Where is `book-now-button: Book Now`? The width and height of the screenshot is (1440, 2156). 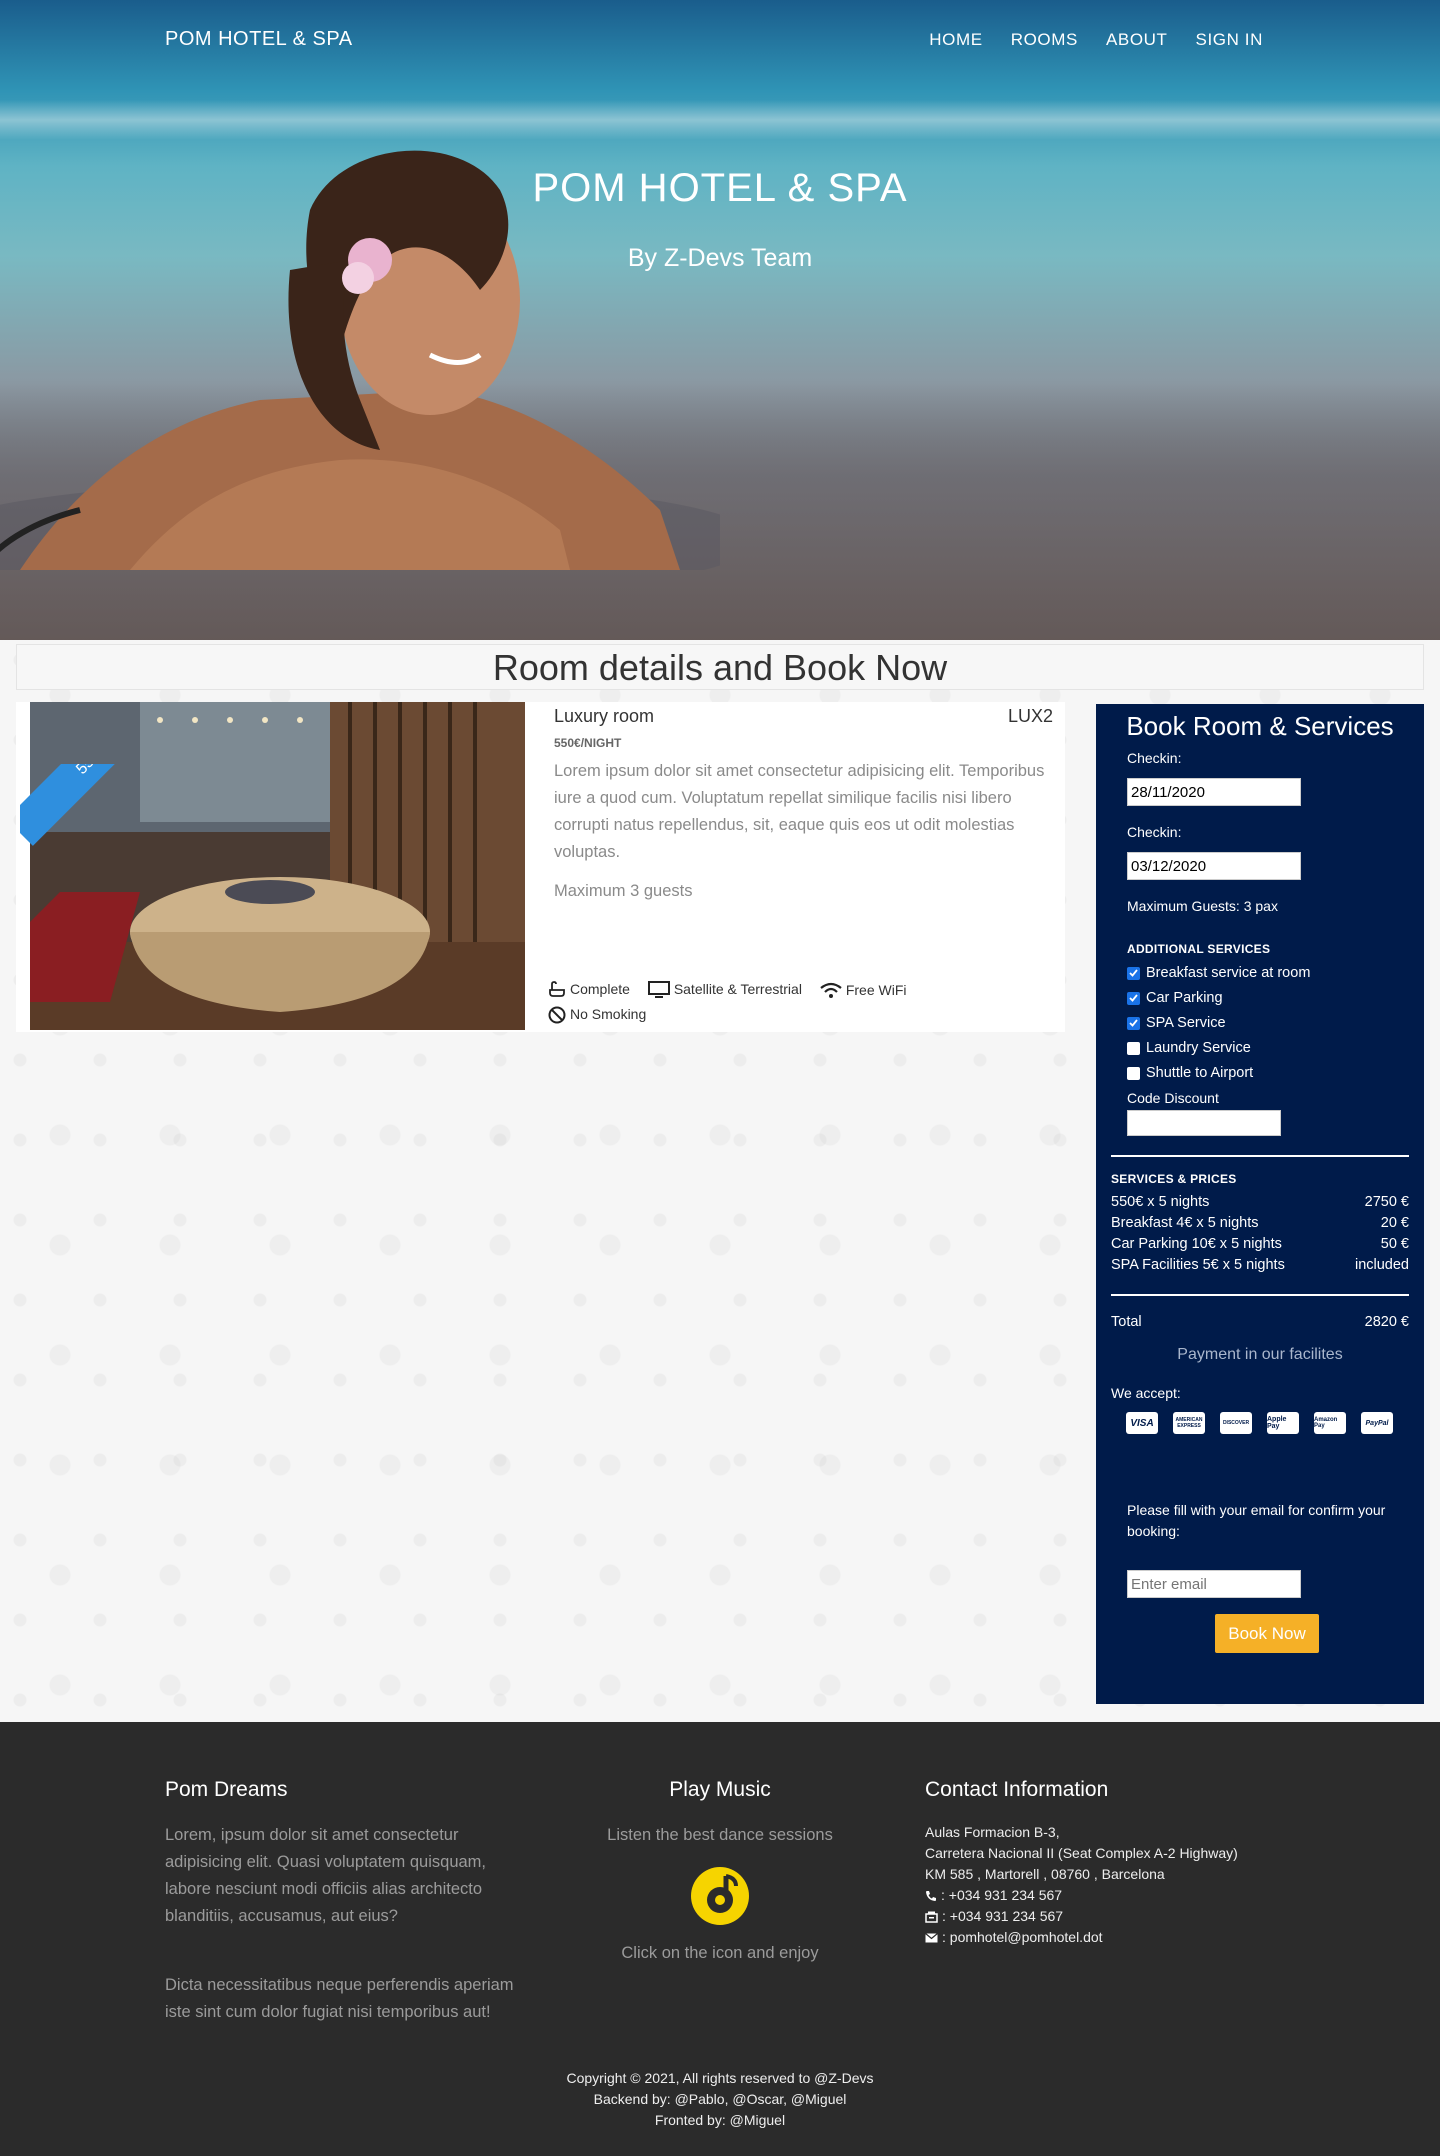 book-now-button: Book Now is located at coordinates (1267, 1633).